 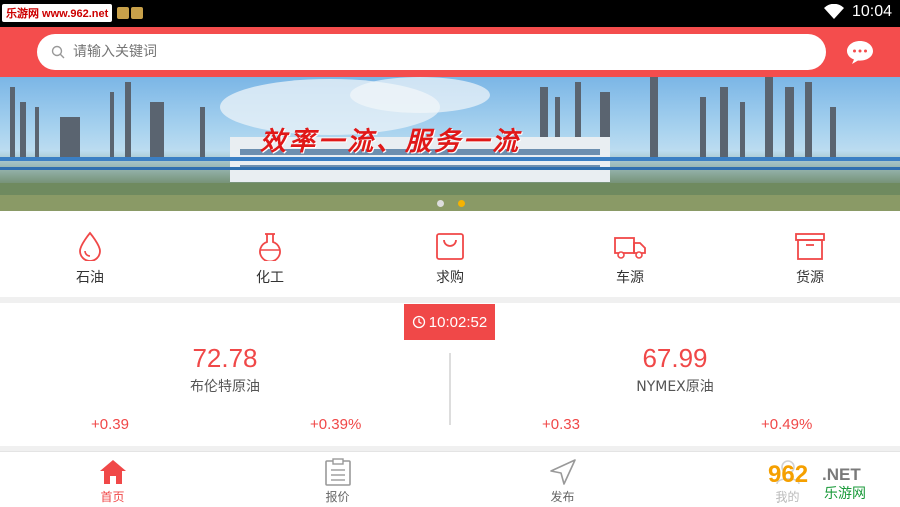 I want to click on watermark-number: 962, so click(x=788, y=474).